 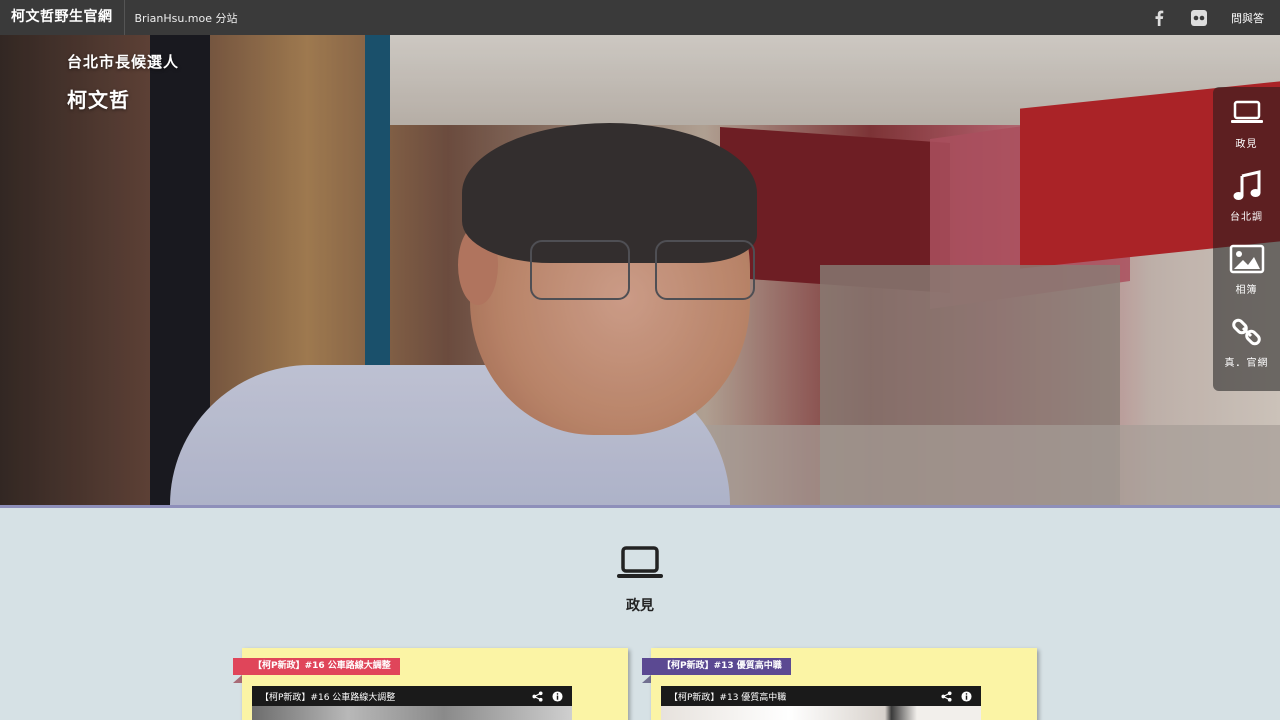 I want to click on sidenav-item-label: 真．官網, so click(x=1246, y=363).